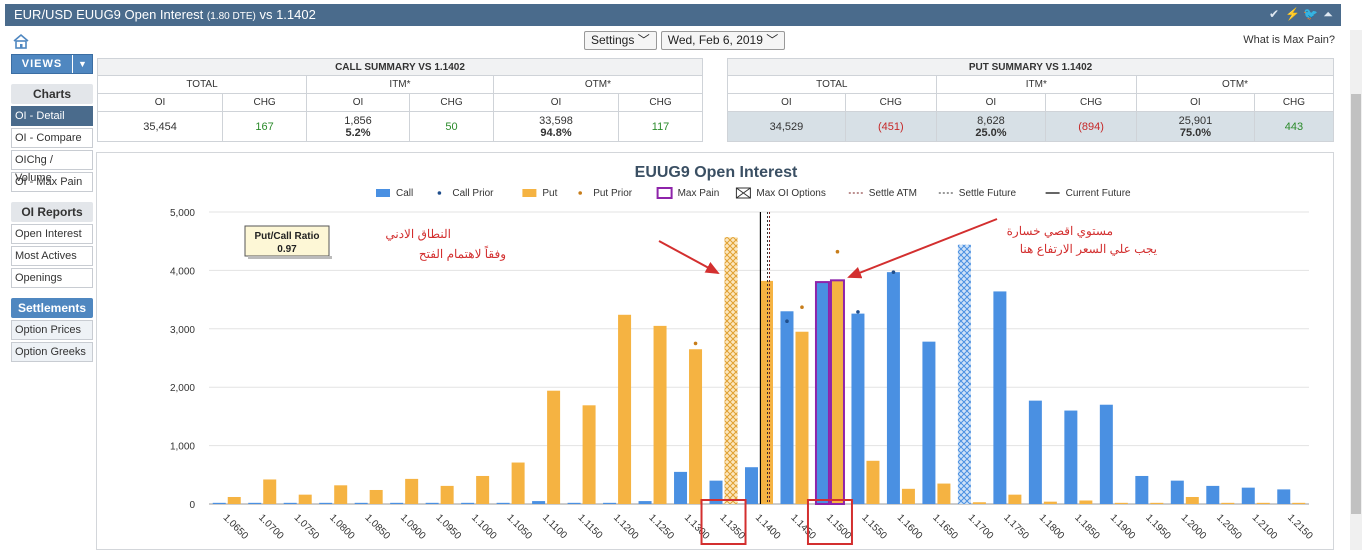  I want to click on max-pain-help-link: What is Max Pain?, so click(1289, 40).